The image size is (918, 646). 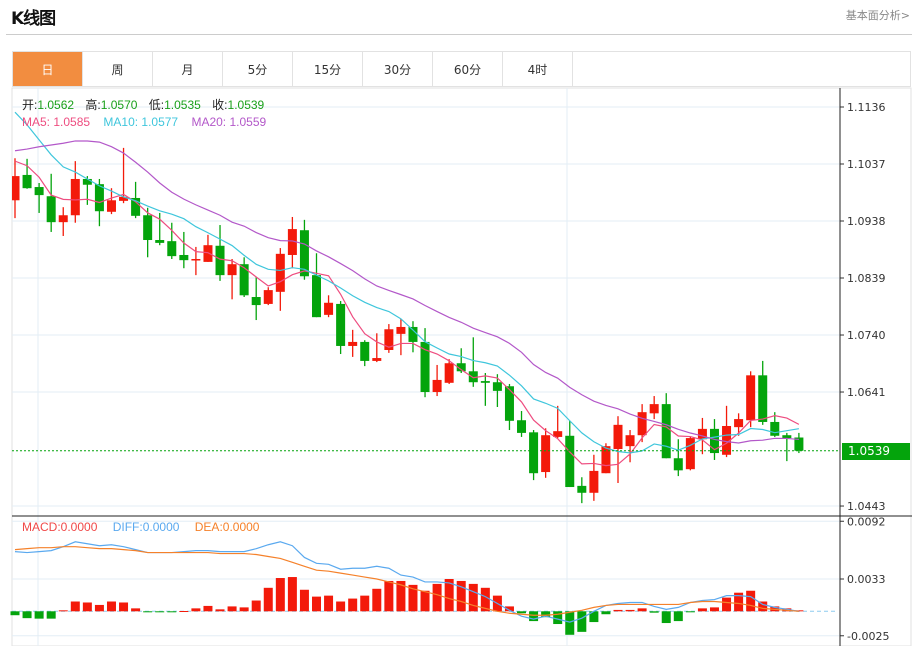 I want to click on price-tick-label: 1.0641, so click(x=866, y=392).